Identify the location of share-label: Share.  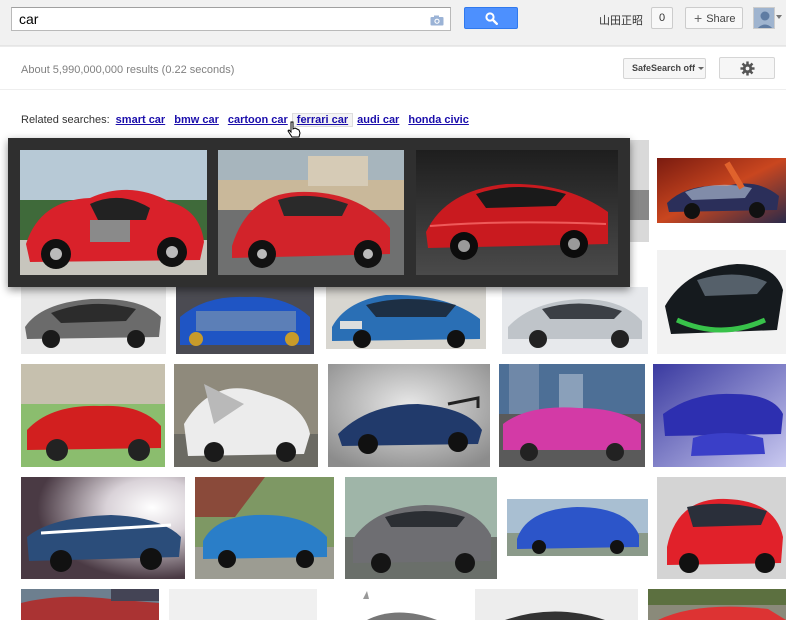
(721, 19).